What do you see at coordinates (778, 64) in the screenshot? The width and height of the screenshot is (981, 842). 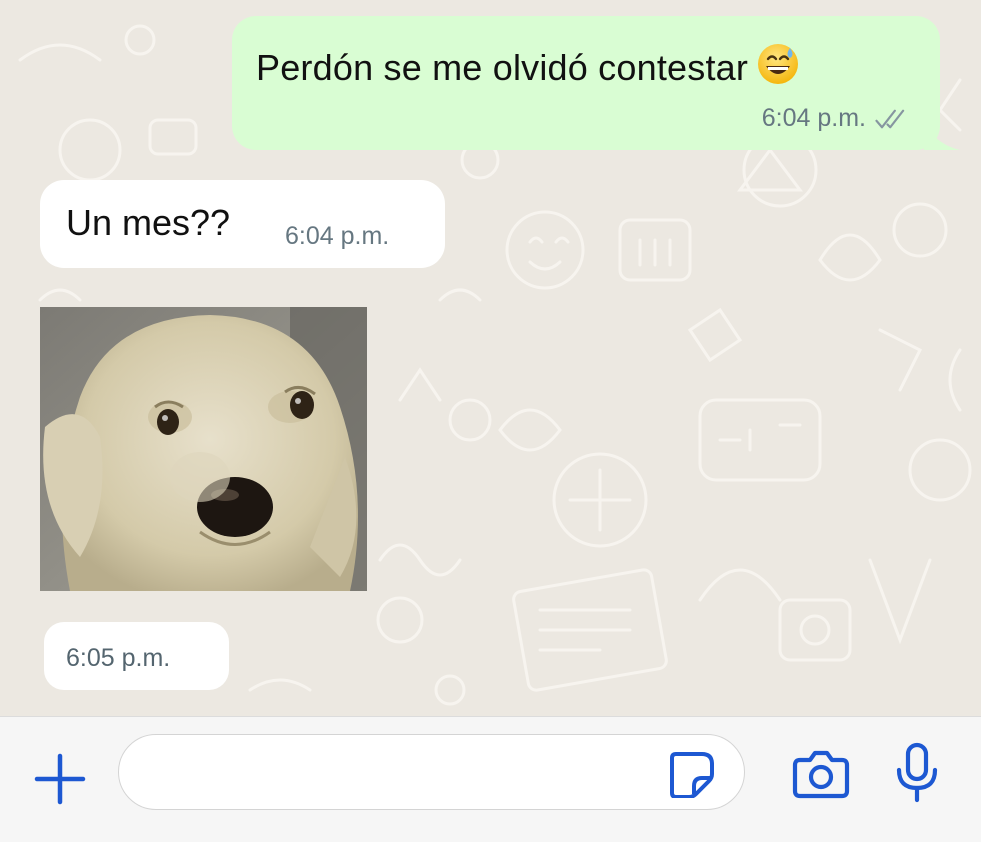 I see `grinning-face-with-sweat-icon` at bounding box center [778, 64].